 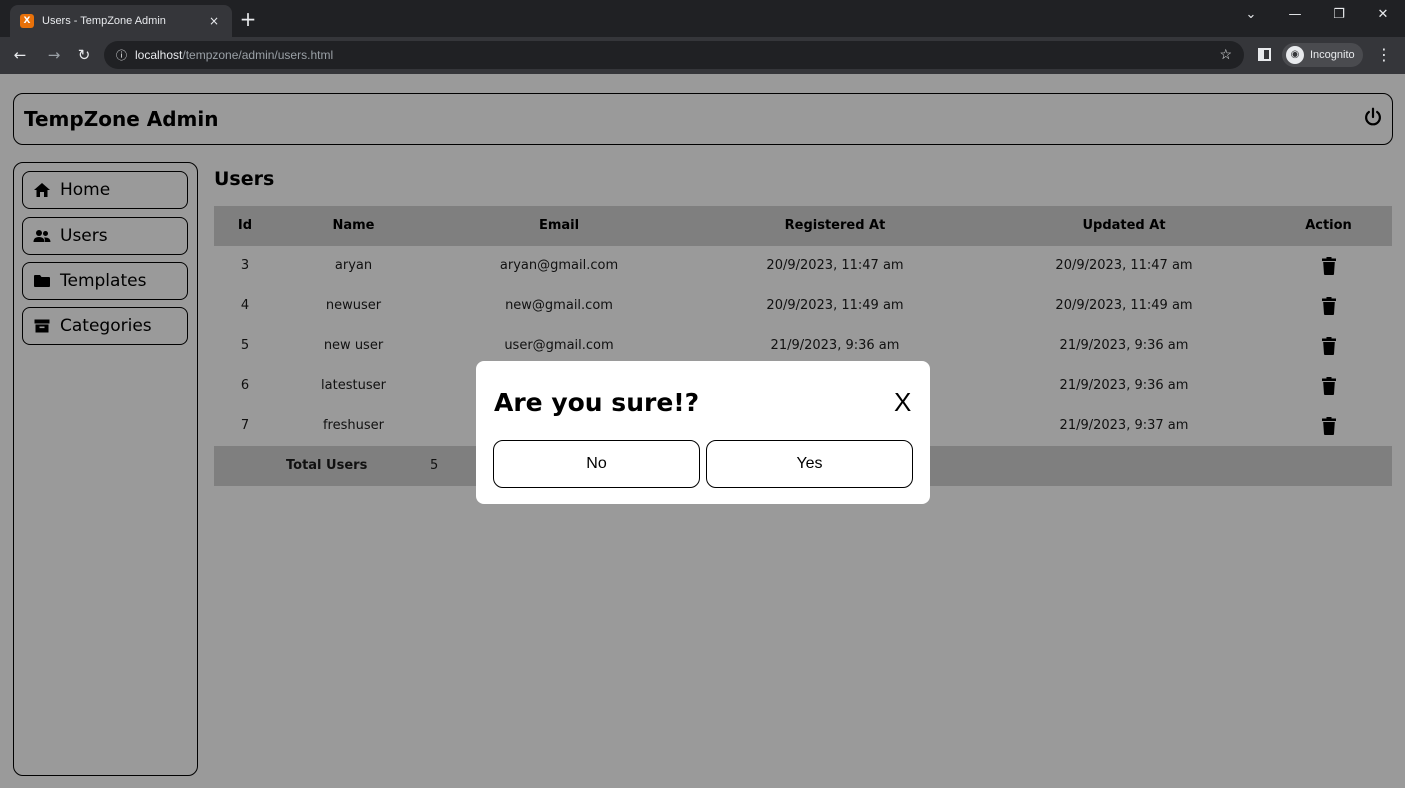 I want to click on cell-id: 4, so click(x=245, y=305).